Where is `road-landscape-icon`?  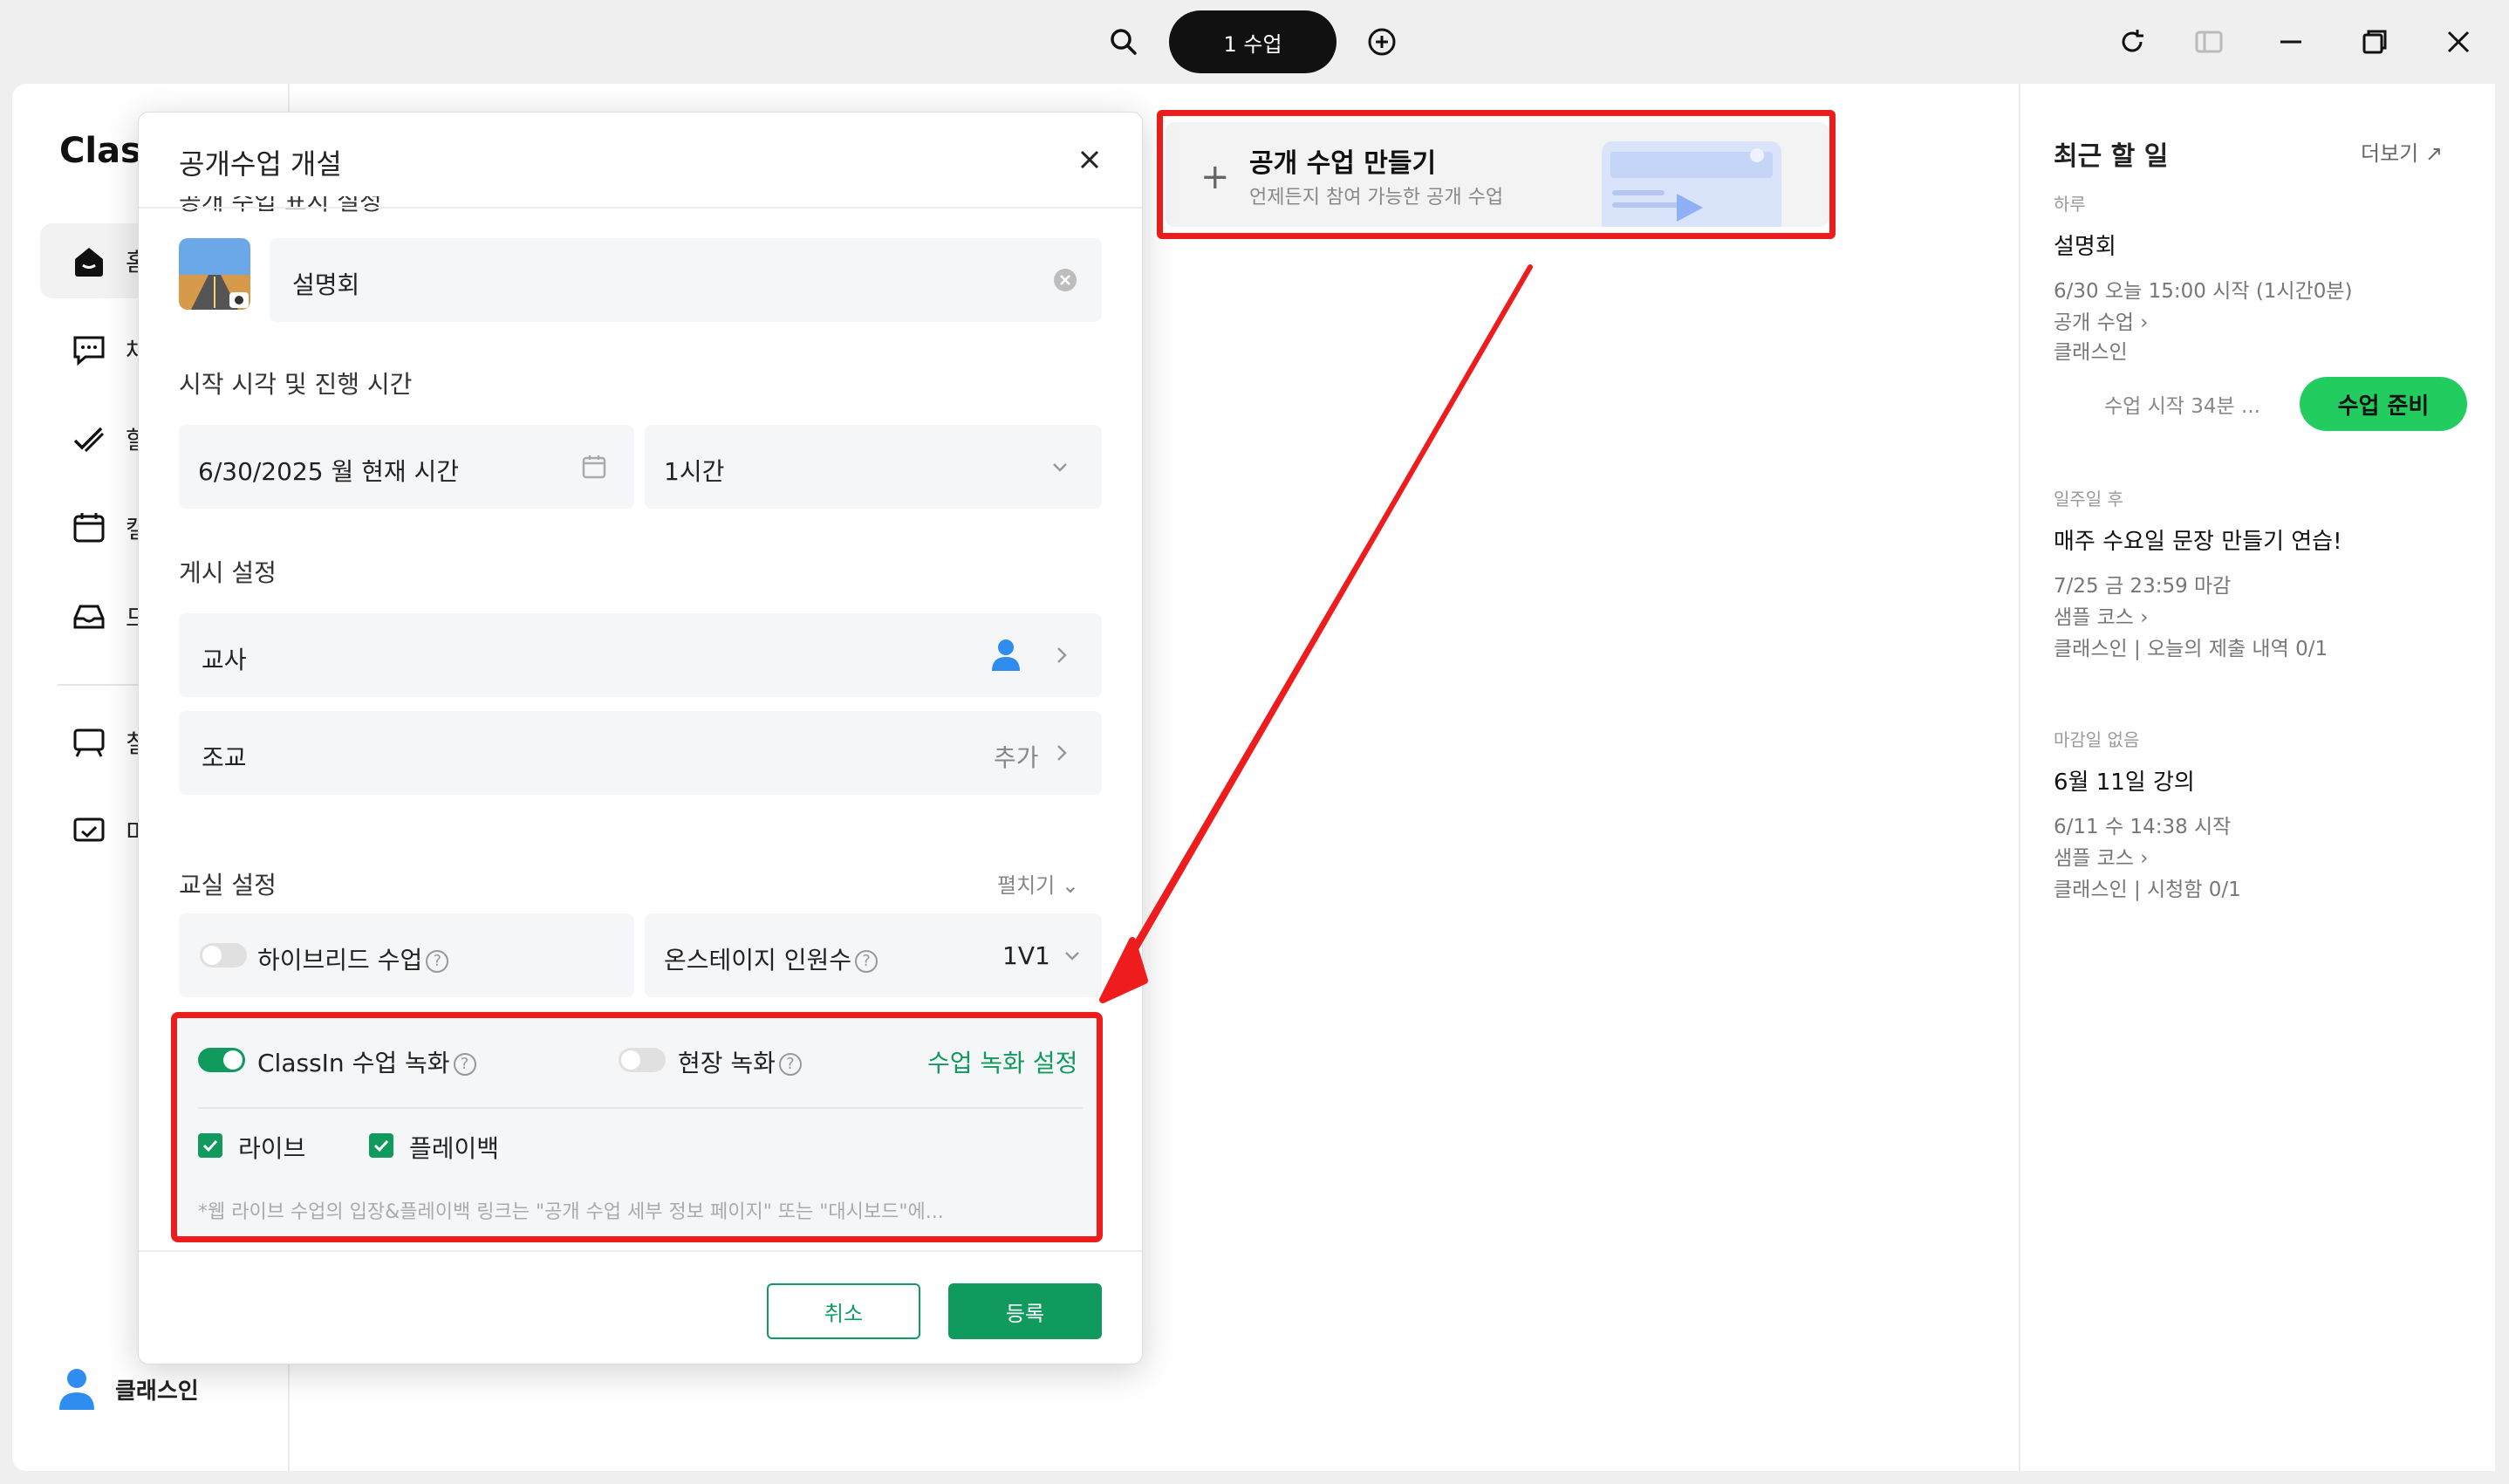
road-landscape-icon is located at coordinates (214, 274).